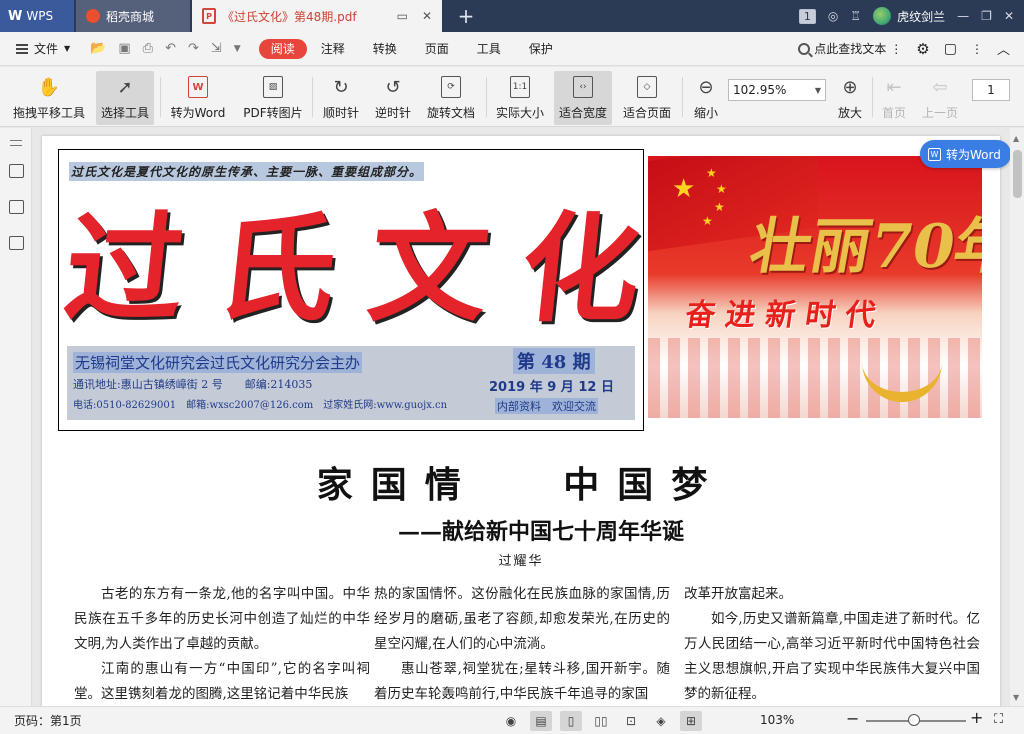 This screenshot has height=734, width=1024. I want to click on search-icon, so click(804, 48).